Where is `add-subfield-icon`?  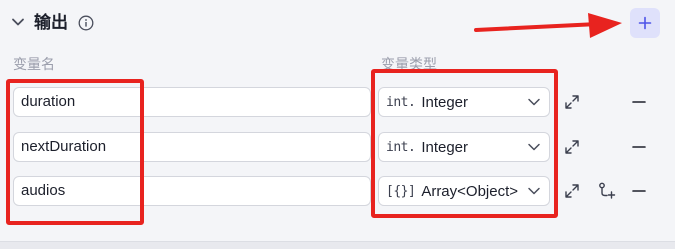
add-subfield-icon is located at coordinates (606, 191).